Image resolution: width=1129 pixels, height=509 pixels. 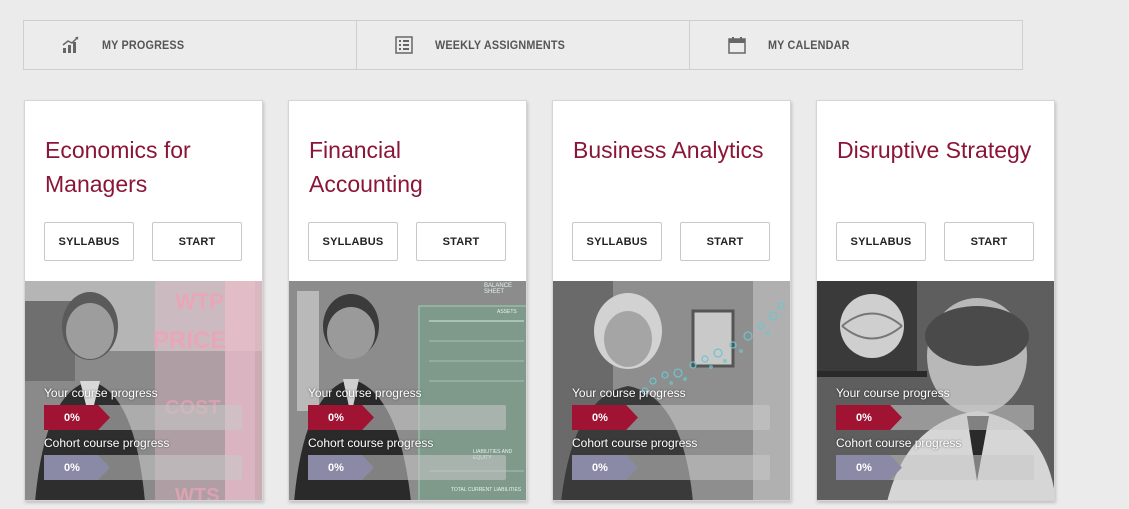 I want to click on course-title: Financial Accounting, so click(x=411, y=167).